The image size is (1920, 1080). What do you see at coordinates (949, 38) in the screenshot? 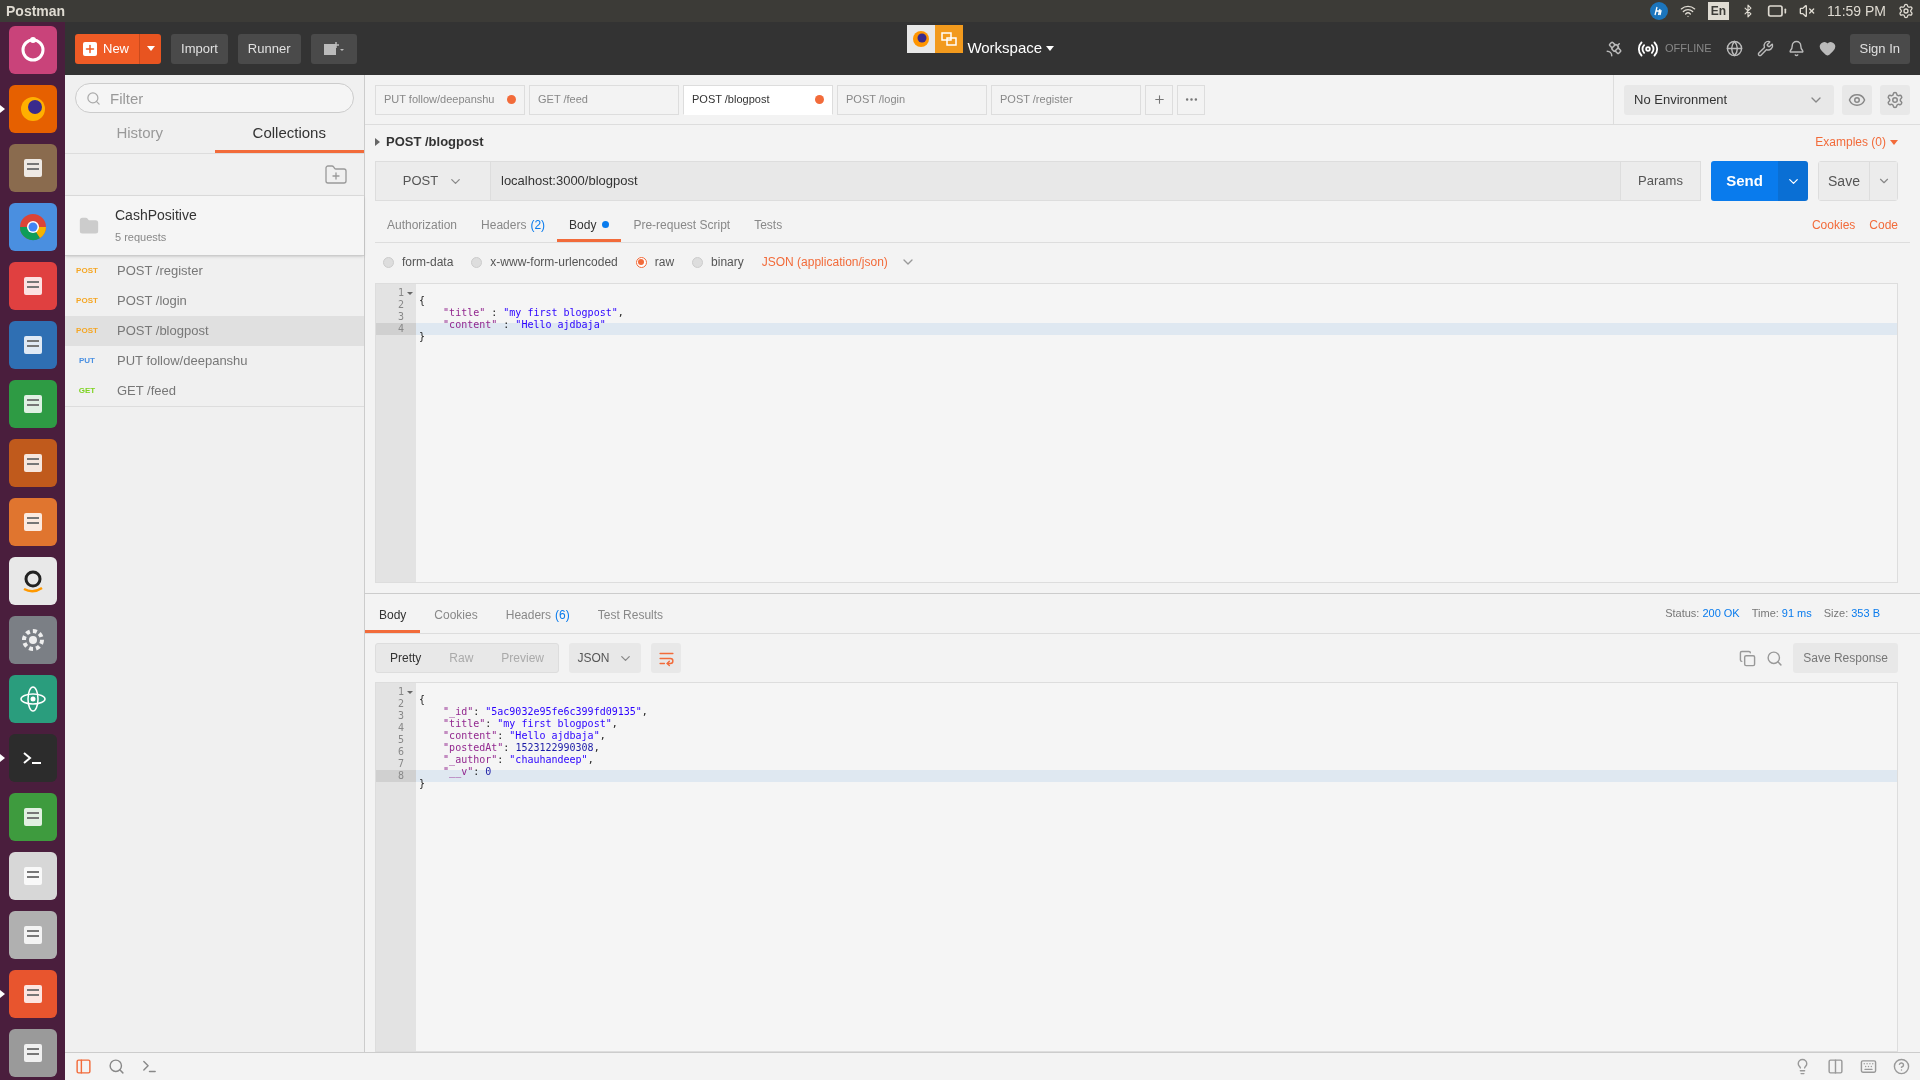
I see `window-switch-icon` at bounding box center [949, 38].